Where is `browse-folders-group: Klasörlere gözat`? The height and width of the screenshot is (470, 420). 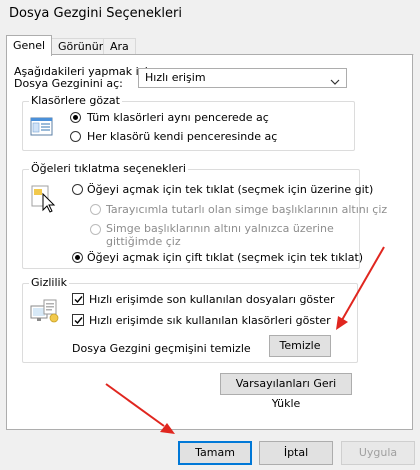 browse-folders-group: Klasörlere gözat is located at coordinates (188, 122).